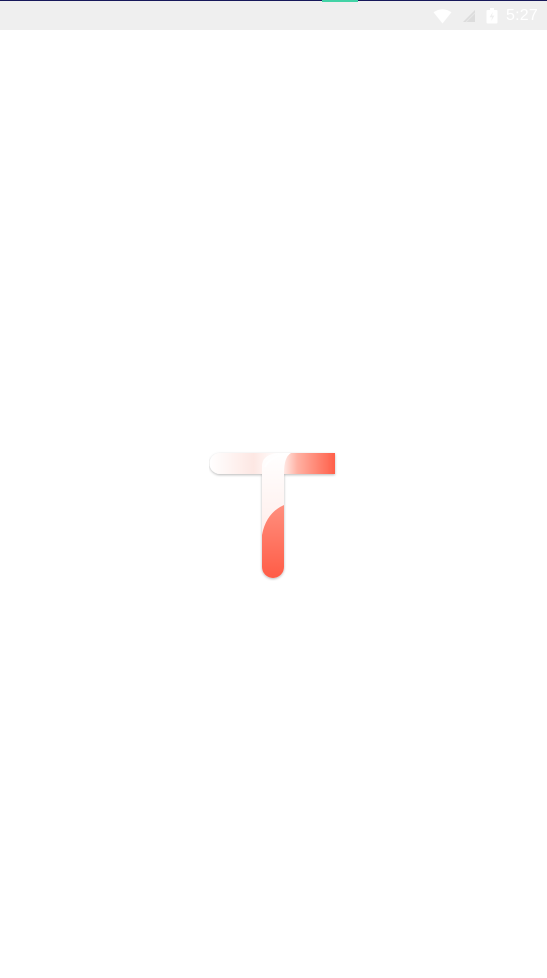 The height and width of the screenshot is (978, 547). I want to click on status-time: 5:27, so click(522, 15).